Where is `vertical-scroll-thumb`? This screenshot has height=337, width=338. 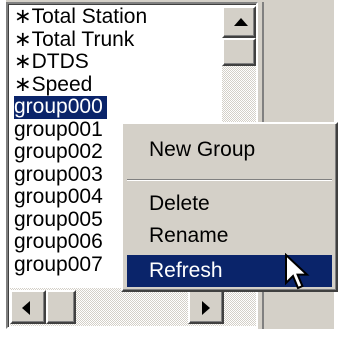 vertical-scroll-thumb is located at coordinates (239, 52).